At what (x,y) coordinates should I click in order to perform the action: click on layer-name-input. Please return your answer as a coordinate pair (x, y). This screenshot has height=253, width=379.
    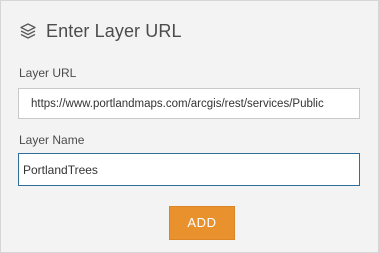
    Looking at the image, I should click on (189, 169).